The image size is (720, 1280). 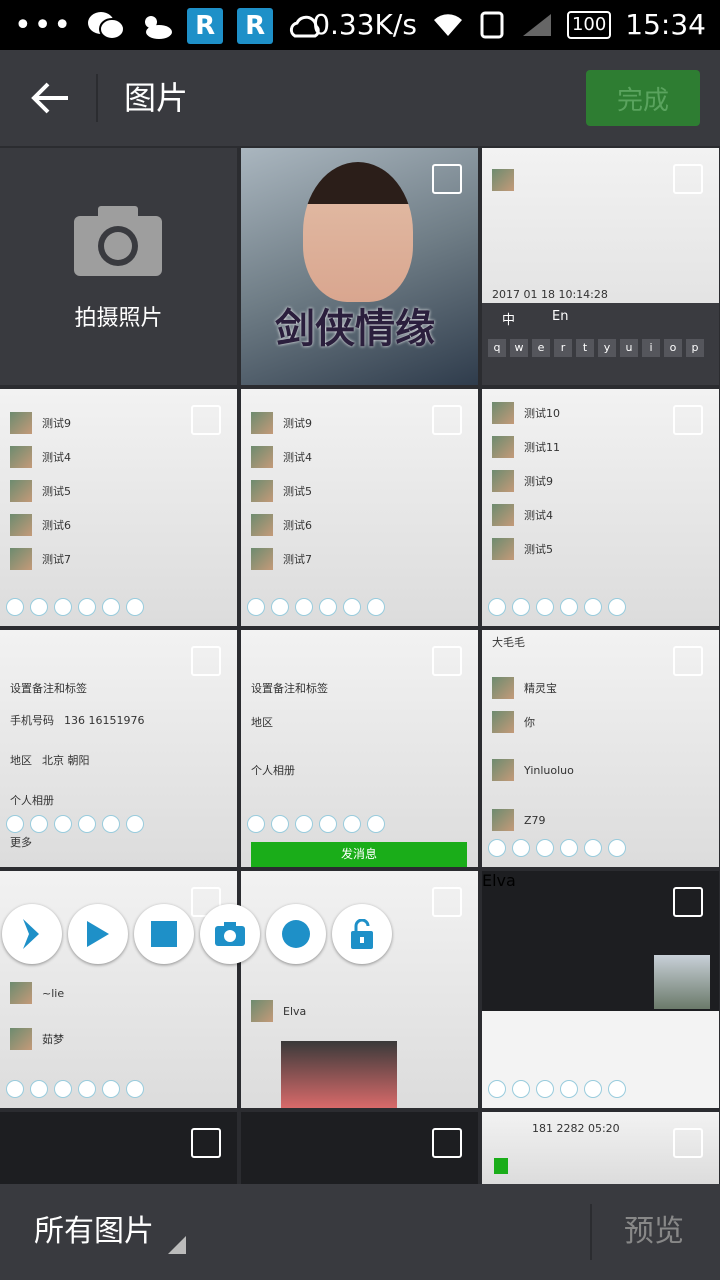 What do you see at coordinates (159, 27) in the screenshot?
I see `weather-icon` at bounding box center [159, 27].